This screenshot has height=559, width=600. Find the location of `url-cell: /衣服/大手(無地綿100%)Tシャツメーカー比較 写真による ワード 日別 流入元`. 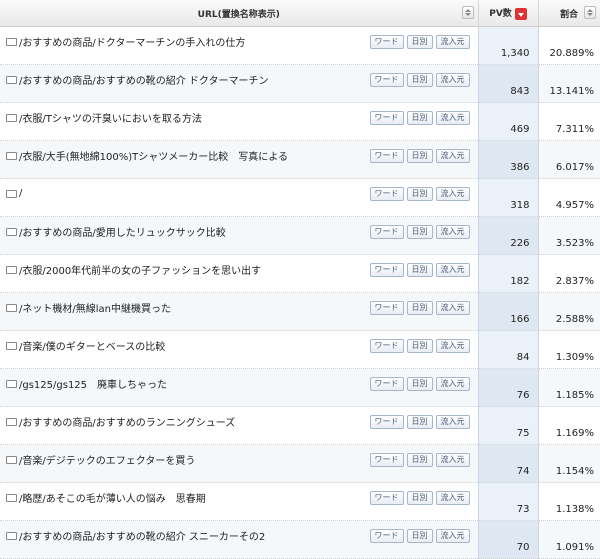

url-cell: /衣服/大手(無地綿100%)Tシャツメーカー比較 写真による ワード 日別 流入元 is located at coordinates (239, 159).